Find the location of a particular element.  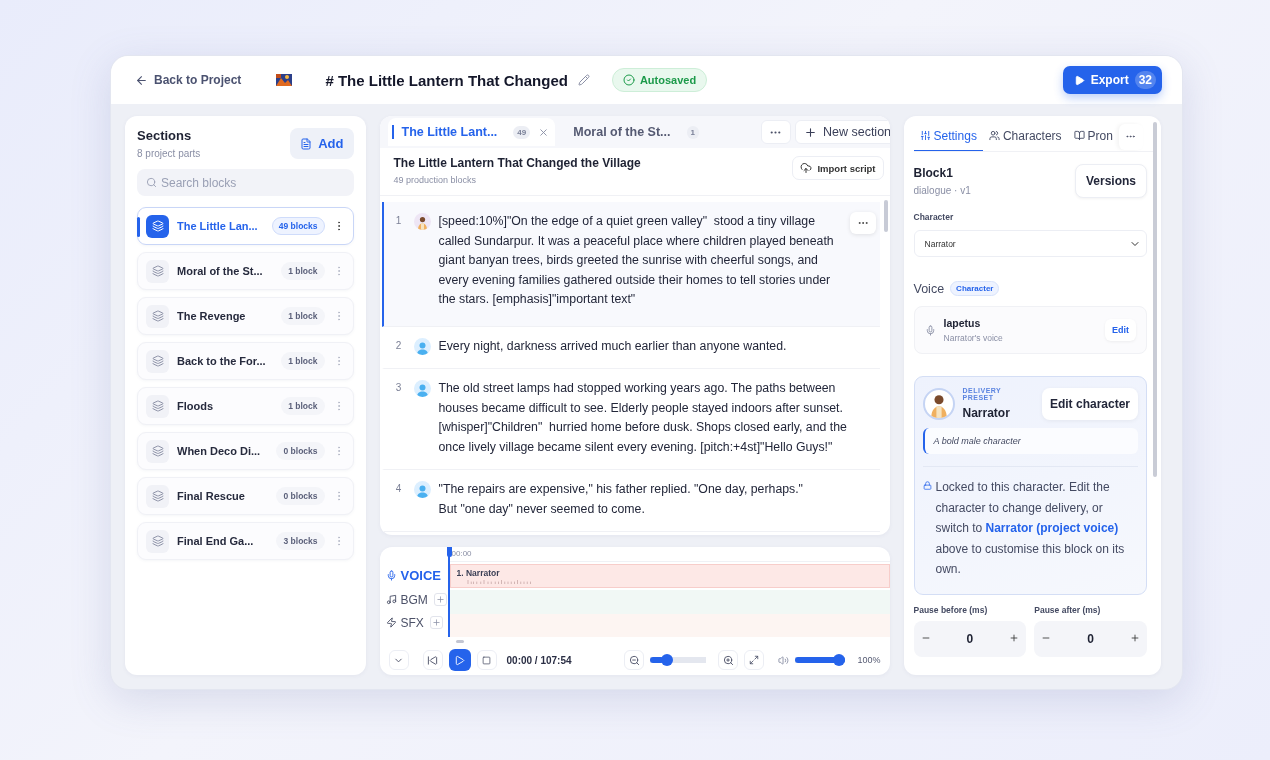

section-item: The Revenge 1 block is located at coordinates (245, 316).